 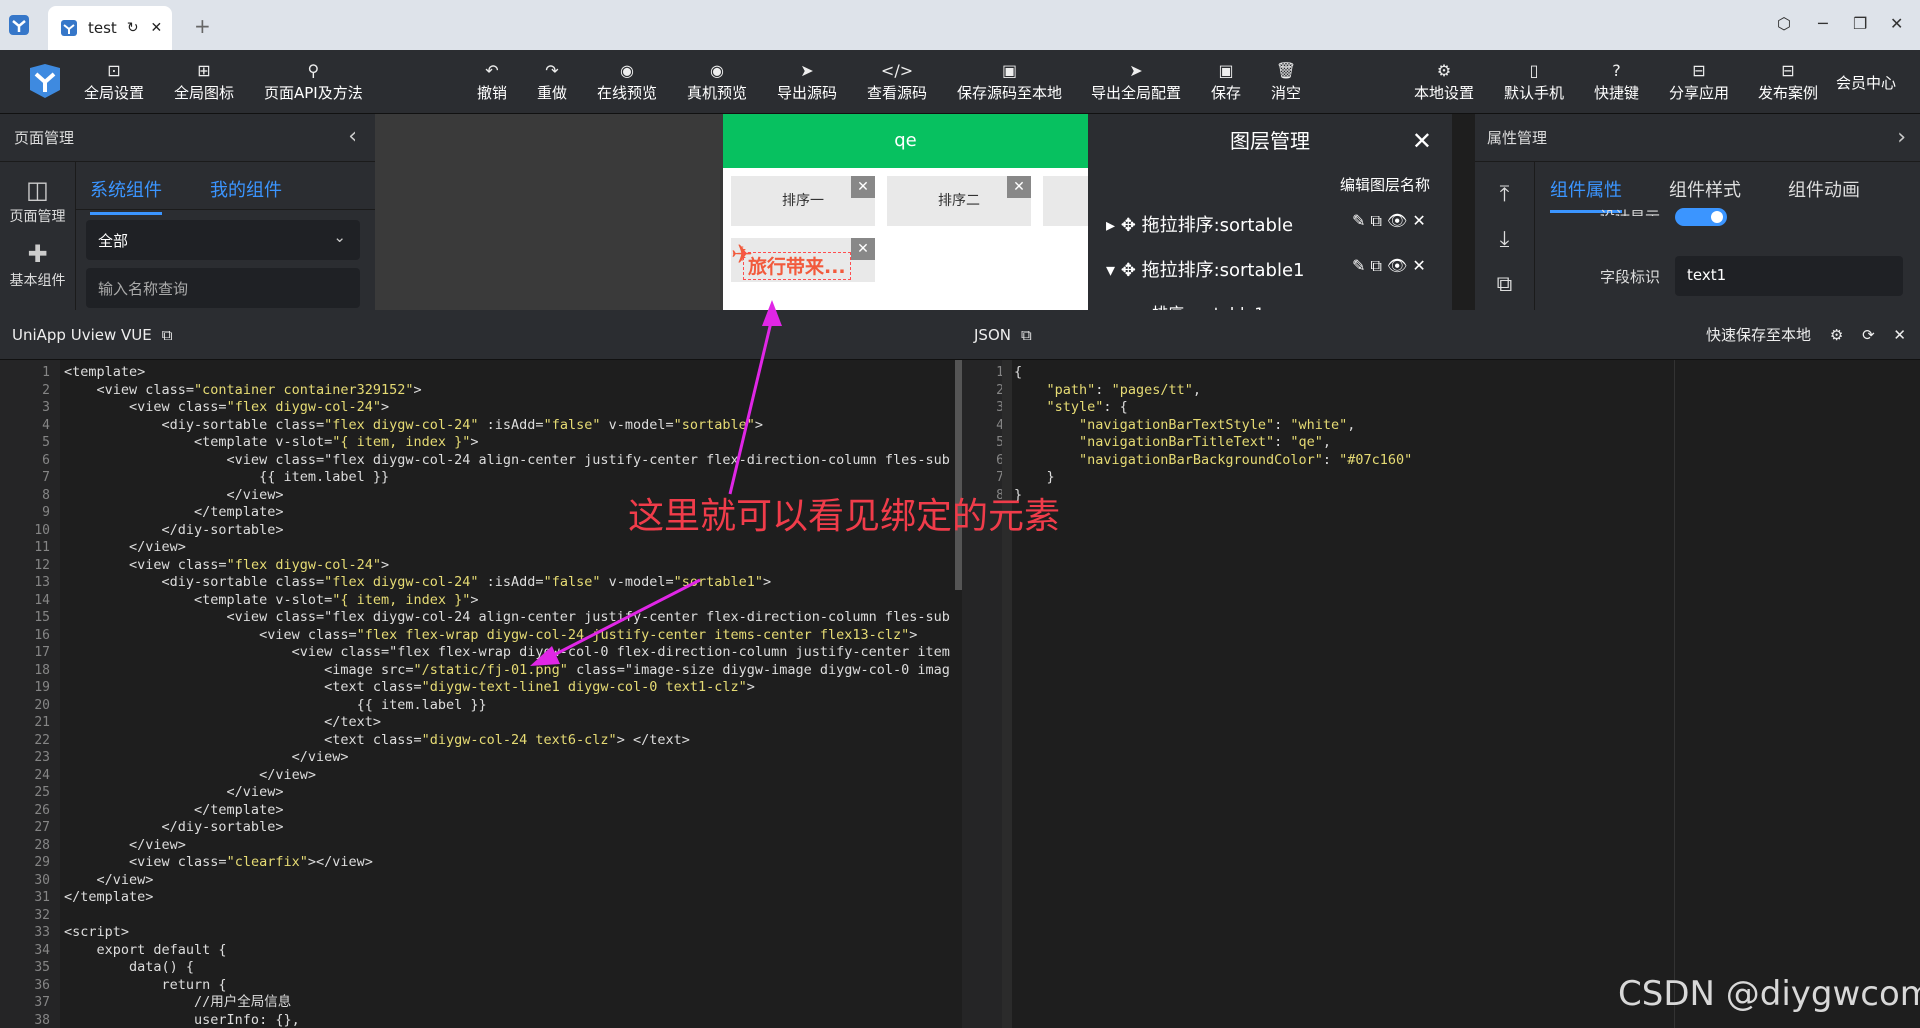 What do you see at coordinates (1113, 225) in the screenshot?
I see `caret-right-icon: ▸` at bounding box center [1113, 225].